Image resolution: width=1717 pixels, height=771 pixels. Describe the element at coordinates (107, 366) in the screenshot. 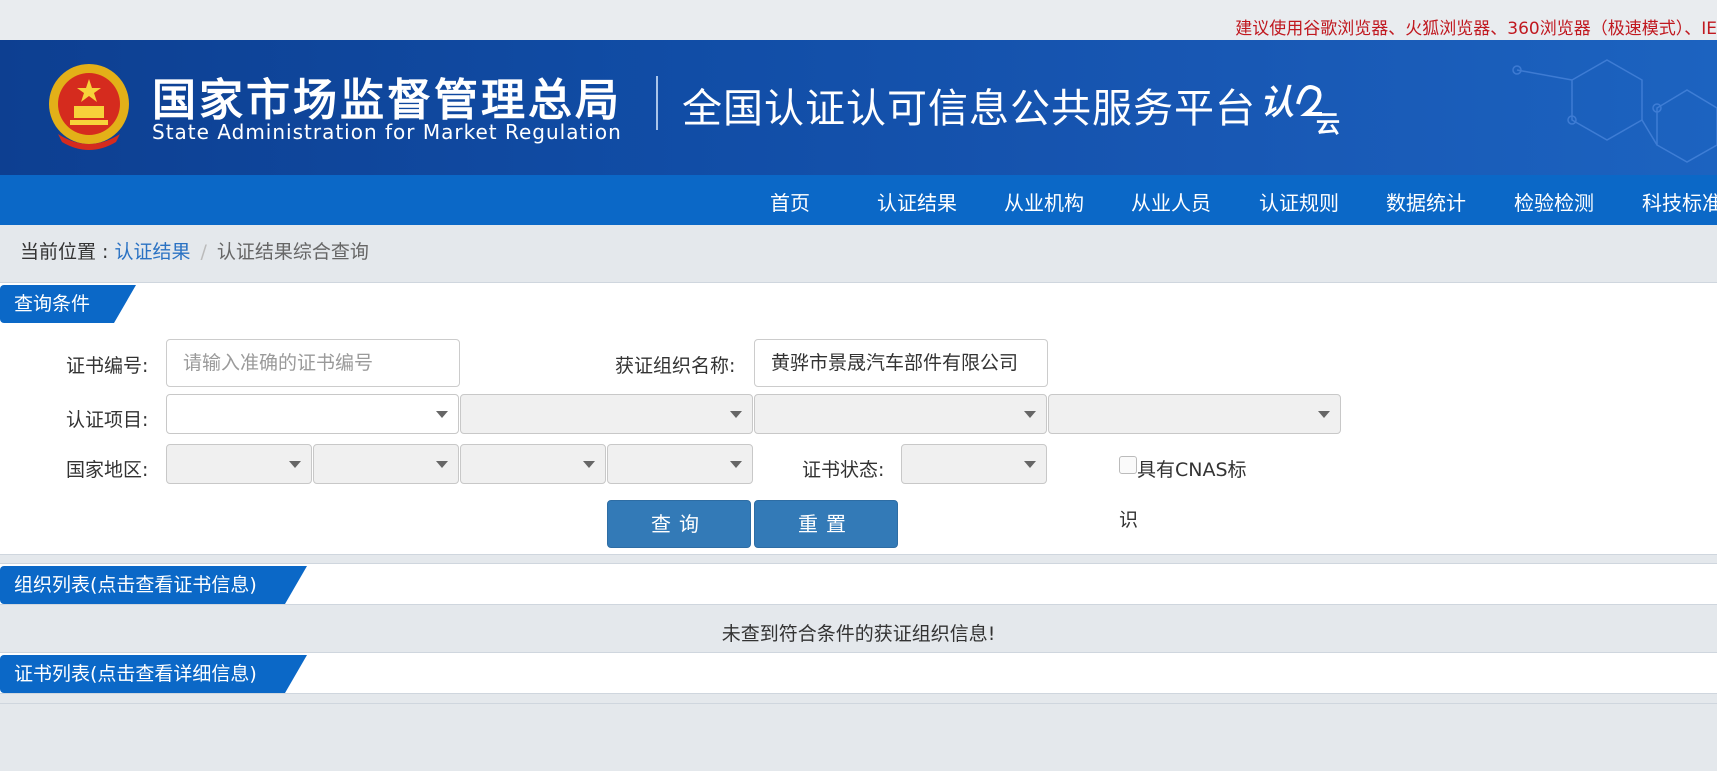

I see `cert-no-label: 证书编号:` at that location.